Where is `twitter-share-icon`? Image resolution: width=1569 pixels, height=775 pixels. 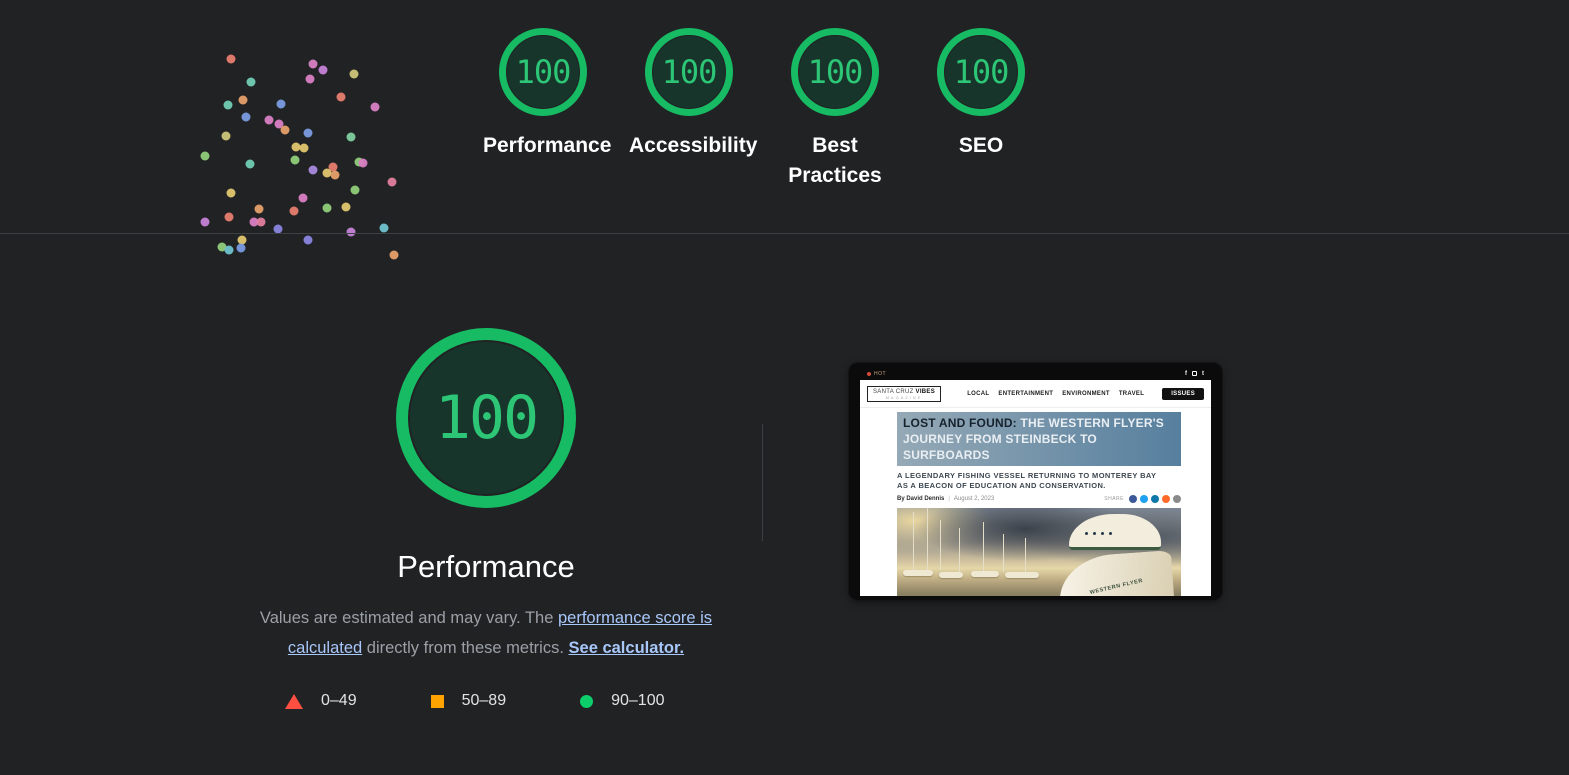 twitter-share-icon is located at coordinates (1144, 499).